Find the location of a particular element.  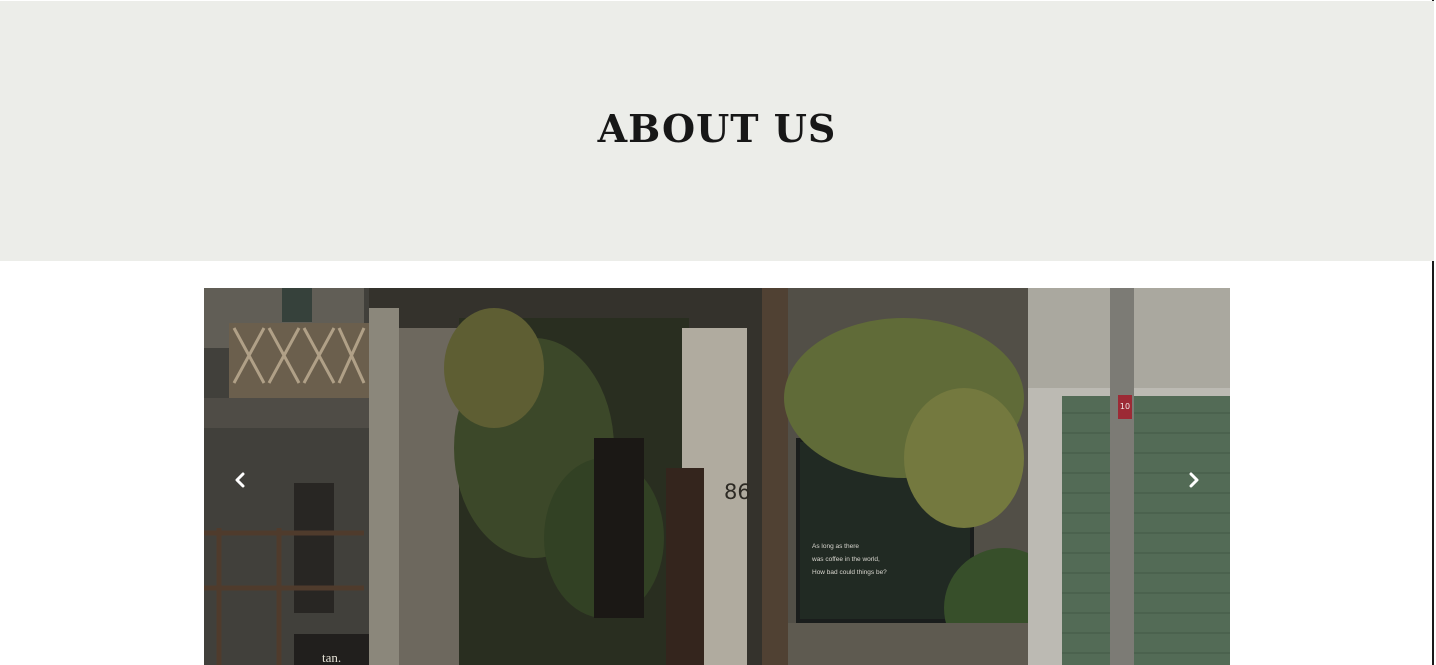

chevron-right-icon is located at coordinates (1194, 480).